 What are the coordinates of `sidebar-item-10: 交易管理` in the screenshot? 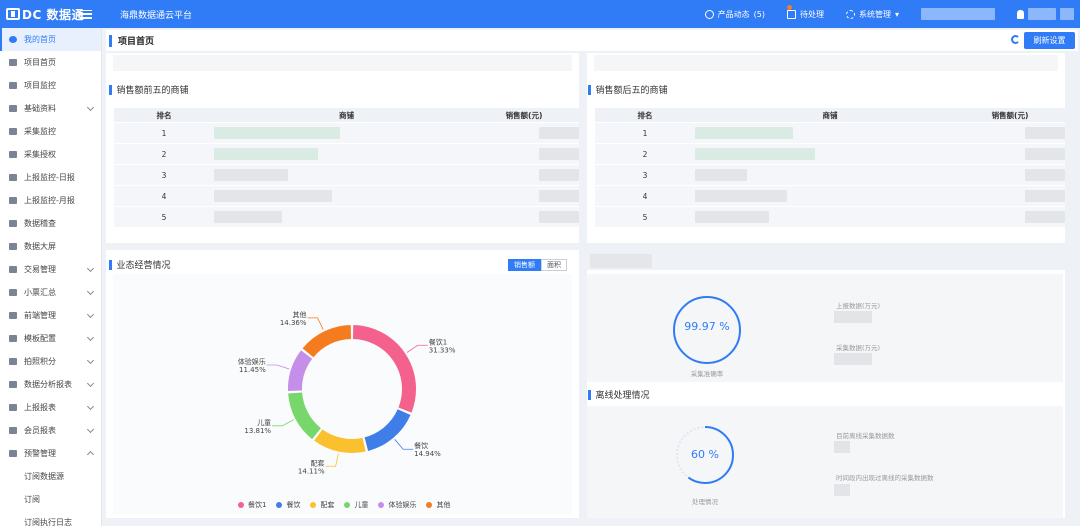 It's located at (50, 269).